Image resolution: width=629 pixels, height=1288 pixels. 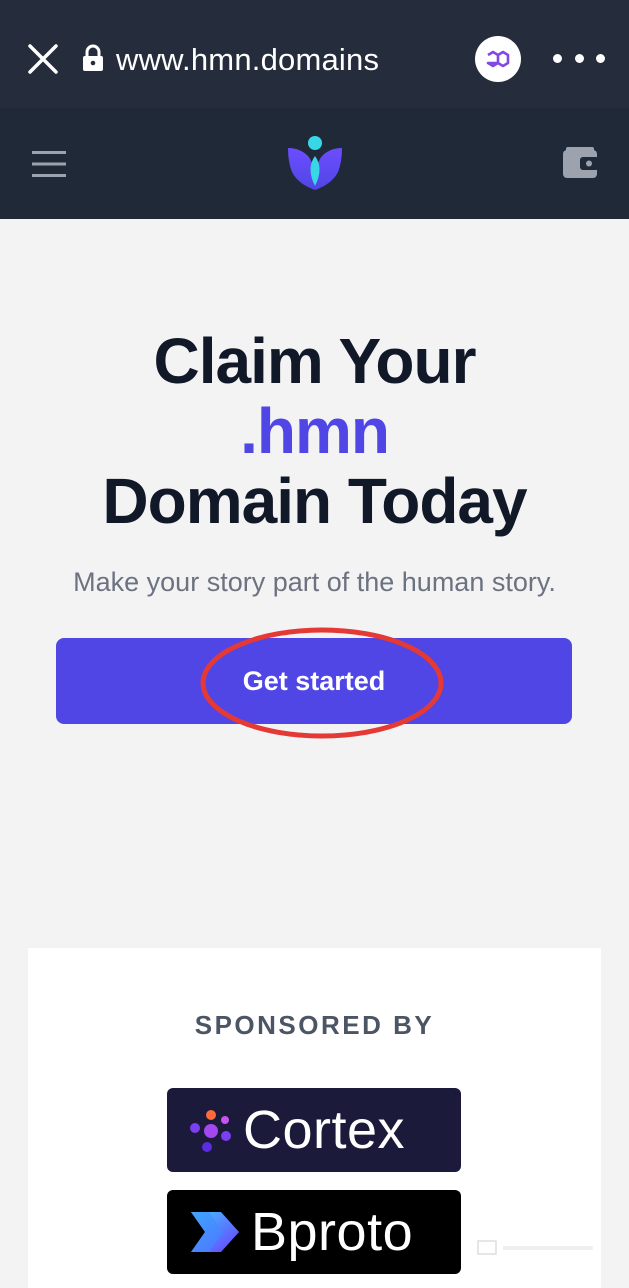 I want to click on get-started-label: Get started, so click(x=314, y=680).